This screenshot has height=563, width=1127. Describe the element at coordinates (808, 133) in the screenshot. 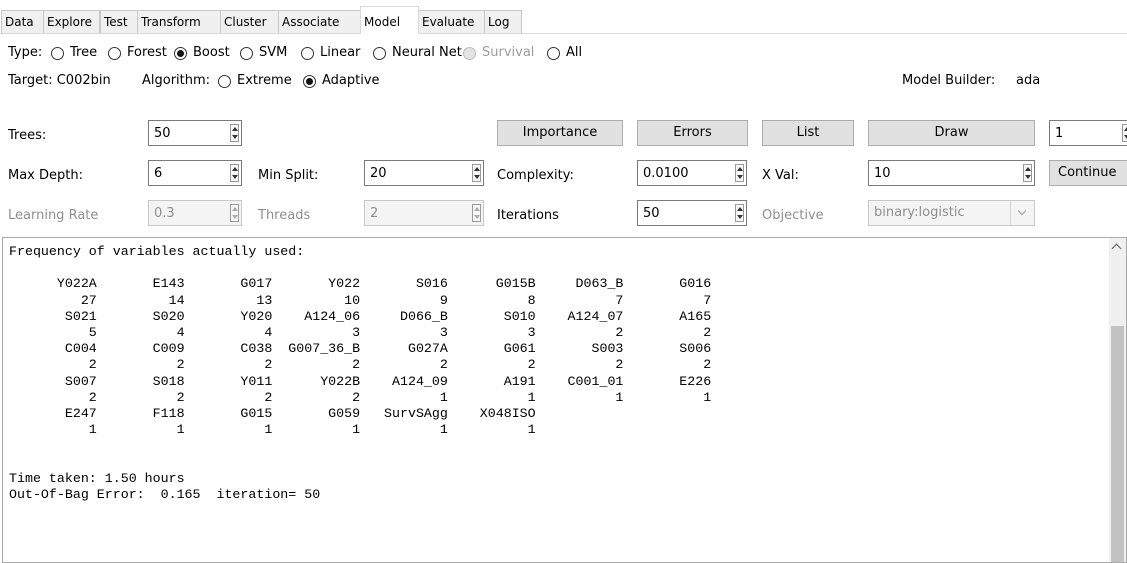

I see `list-button: List` at that location.